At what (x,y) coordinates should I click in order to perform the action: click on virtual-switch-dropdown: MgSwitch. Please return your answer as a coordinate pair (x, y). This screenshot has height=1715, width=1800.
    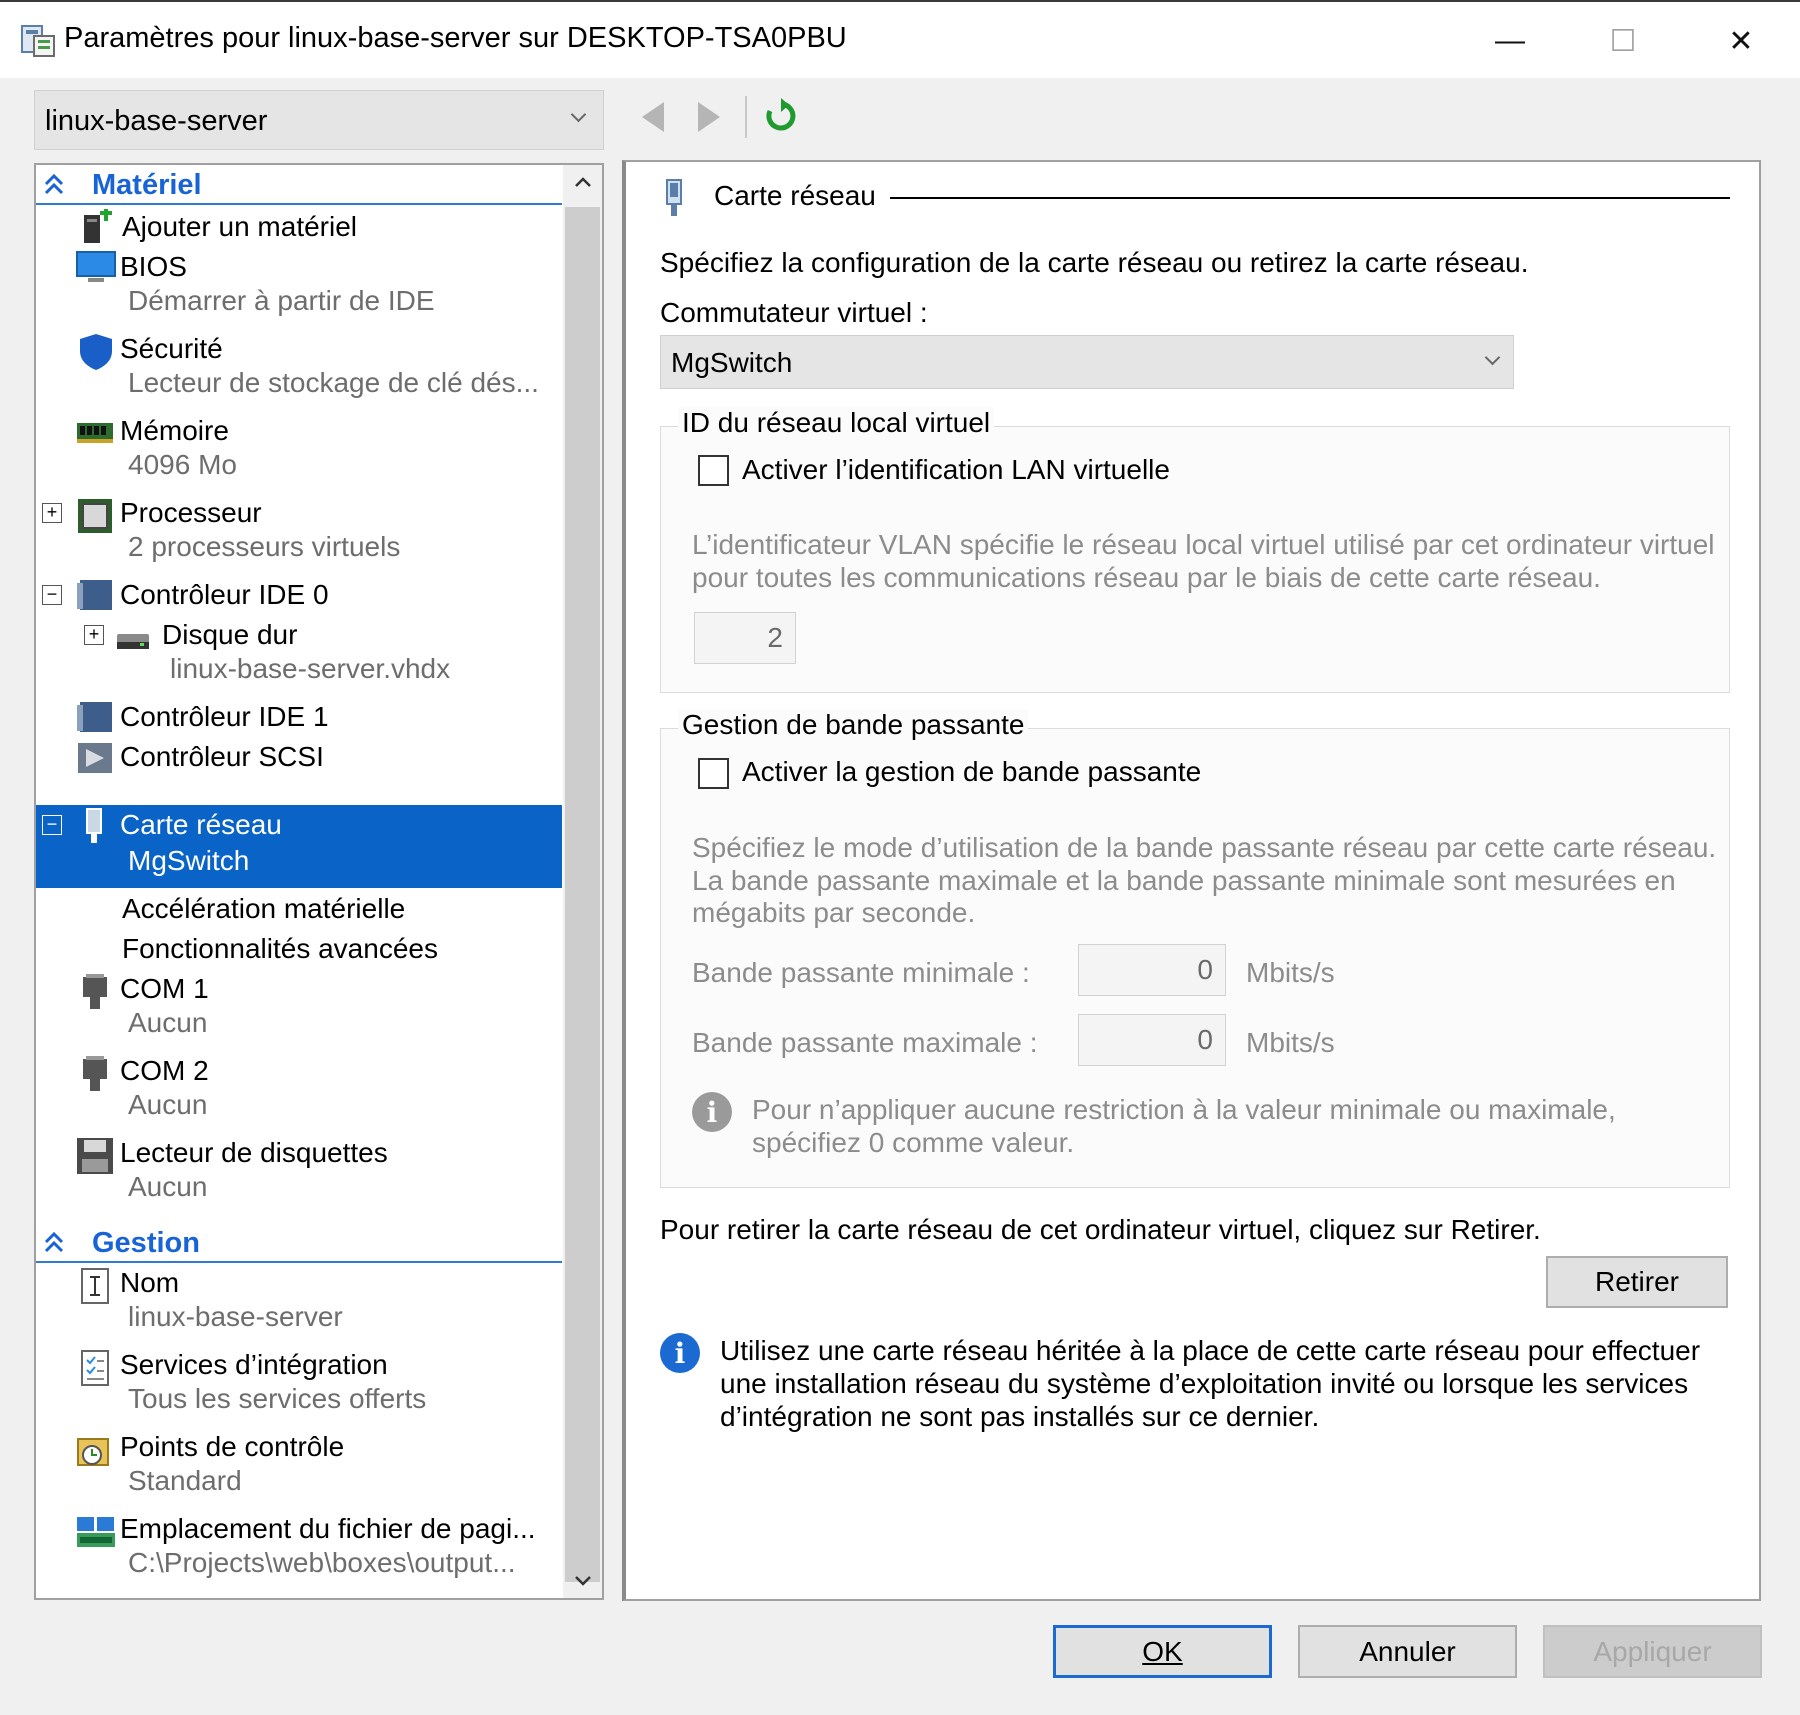
    Looking at the image, I should click on (1087, 362).